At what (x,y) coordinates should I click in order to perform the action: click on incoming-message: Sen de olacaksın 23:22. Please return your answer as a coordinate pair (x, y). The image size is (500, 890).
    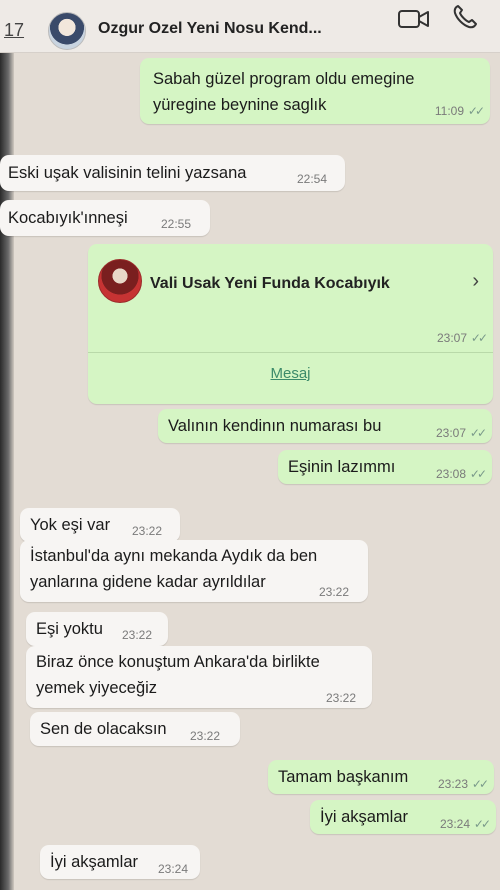
    Looking at the image, I should click on (135, 729).